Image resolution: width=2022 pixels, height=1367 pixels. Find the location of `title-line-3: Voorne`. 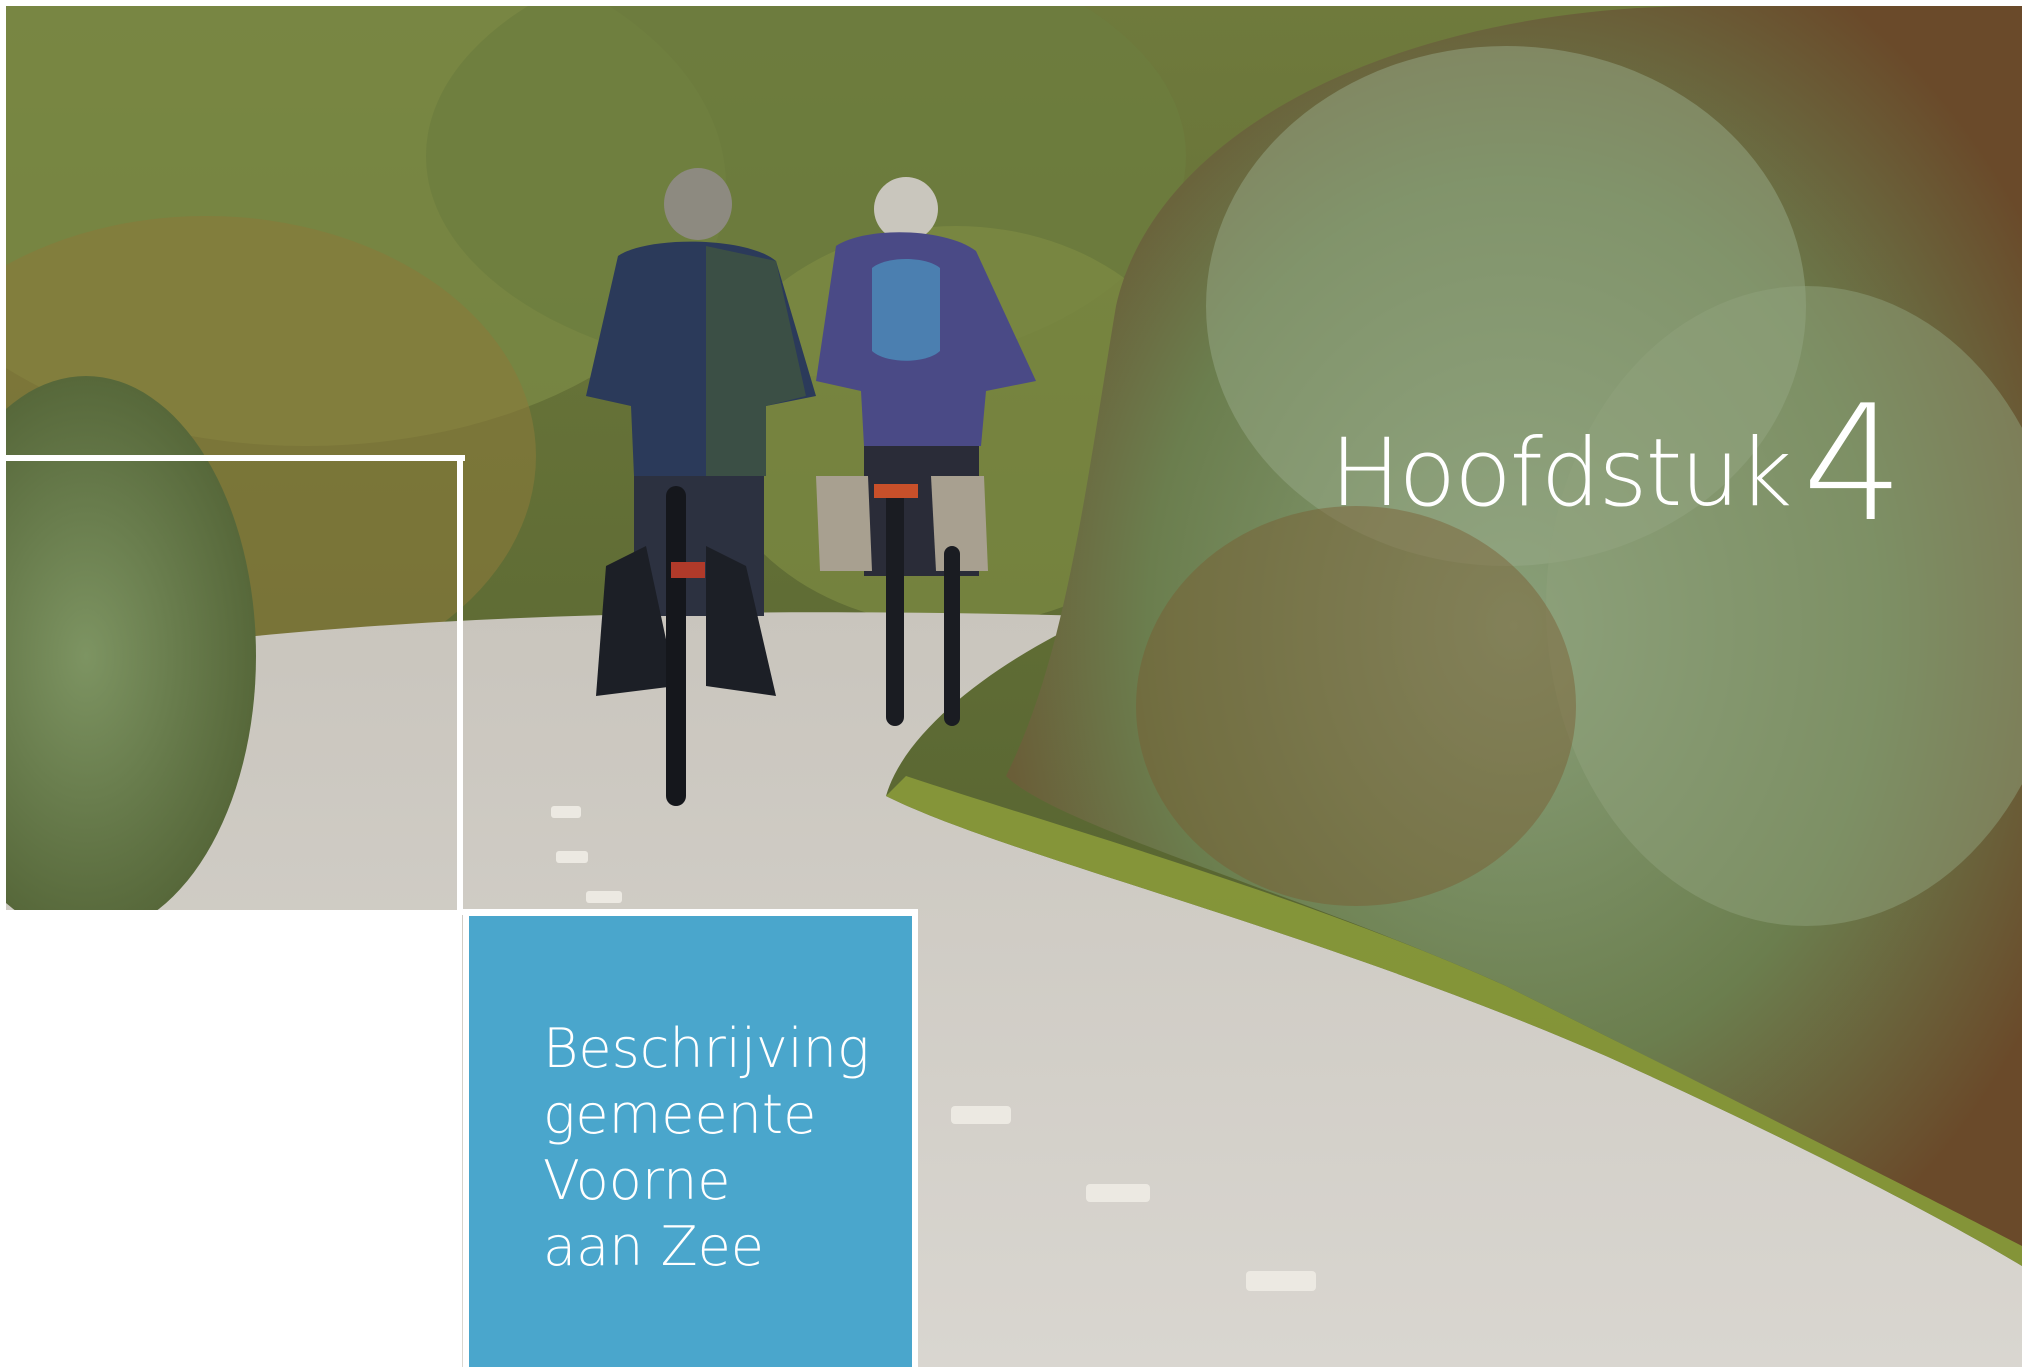

title-line-3: Voorne is located at coordinates (637, 1180).